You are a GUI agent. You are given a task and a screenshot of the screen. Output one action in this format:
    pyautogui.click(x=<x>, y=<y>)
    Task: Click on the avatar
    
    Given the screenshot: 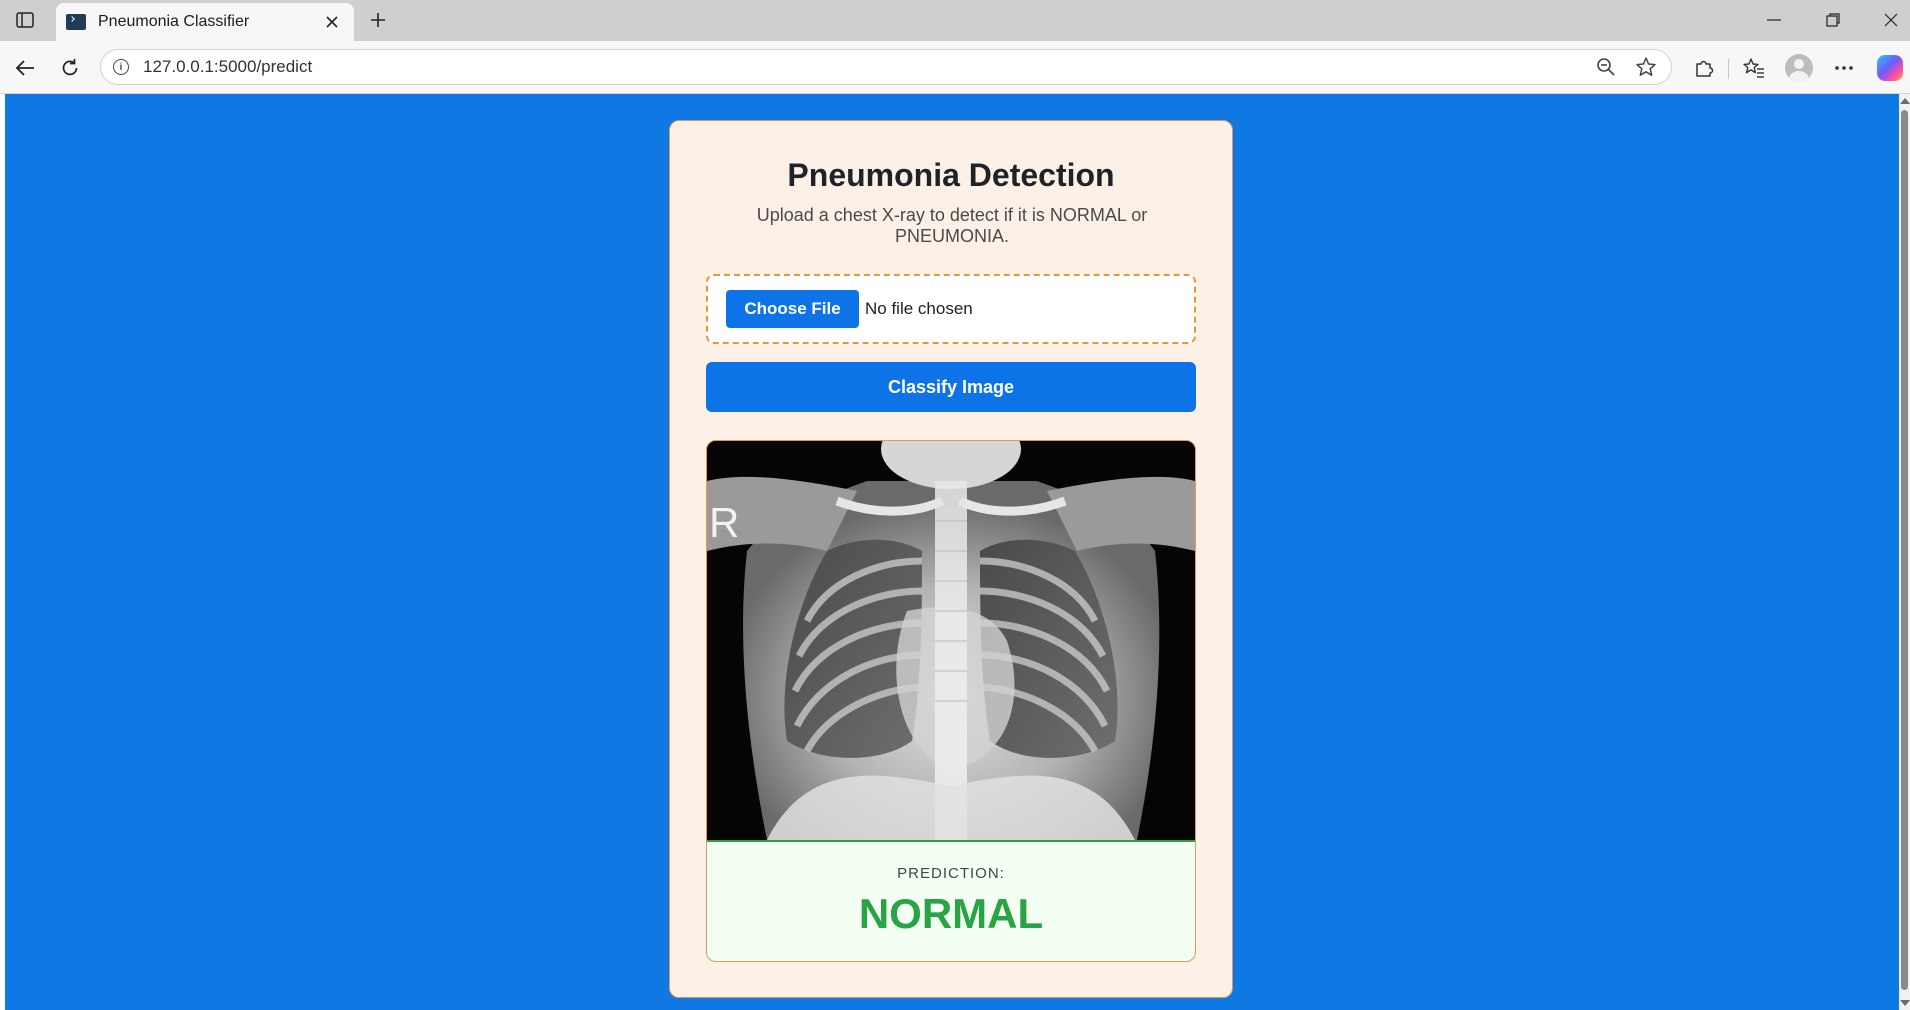 What is the action you would take?
    pyautogui.click(x=1799, y=68)
    